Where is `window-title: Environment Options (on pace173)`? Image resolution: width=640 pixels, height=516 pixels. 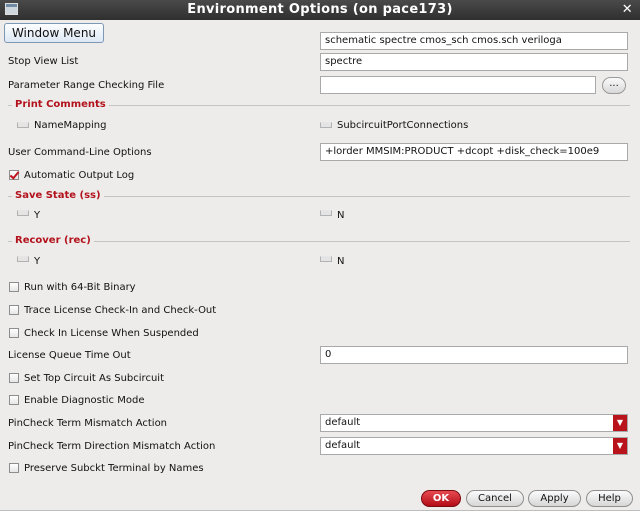
window-title: Environment Options (on pace173) is located at coordinates (320, 9).